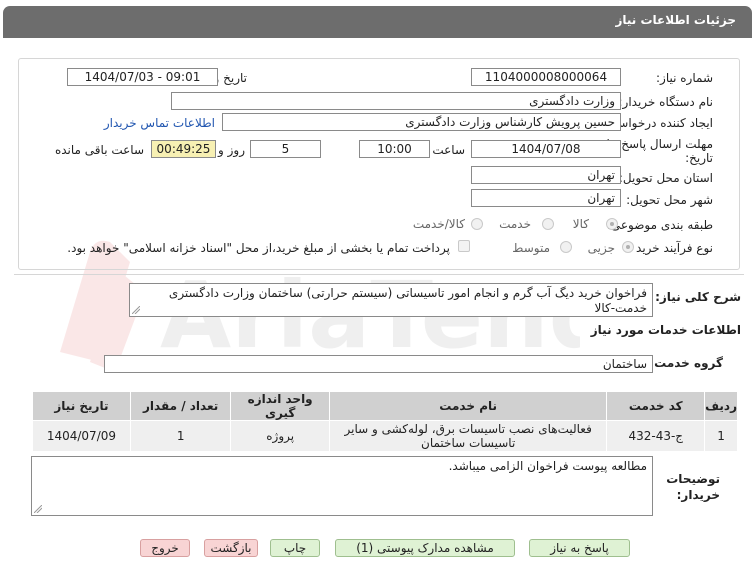 The image size is (755, 574). I want to click on col-service-code: کد خدمت, so click(656, 406).